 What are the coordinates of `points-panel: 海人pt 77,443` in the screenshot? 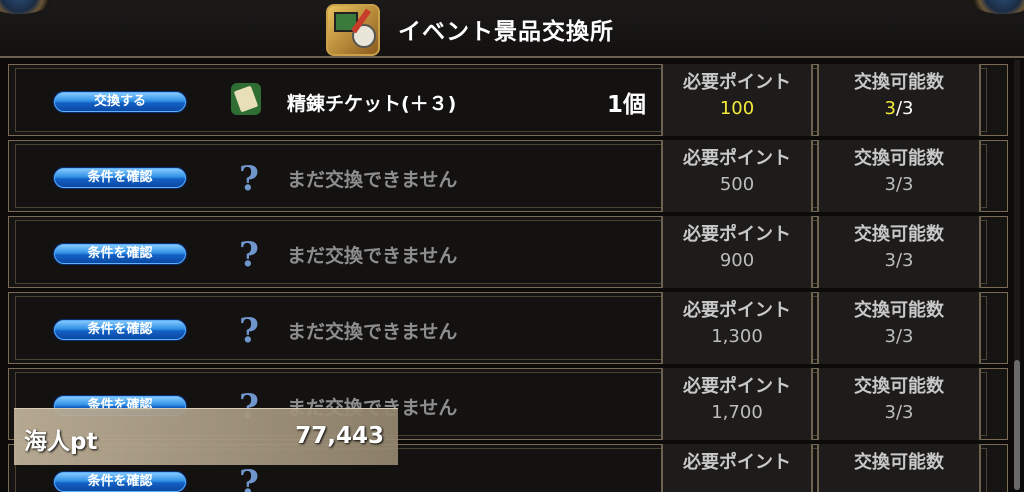 It's located at (206, 436).